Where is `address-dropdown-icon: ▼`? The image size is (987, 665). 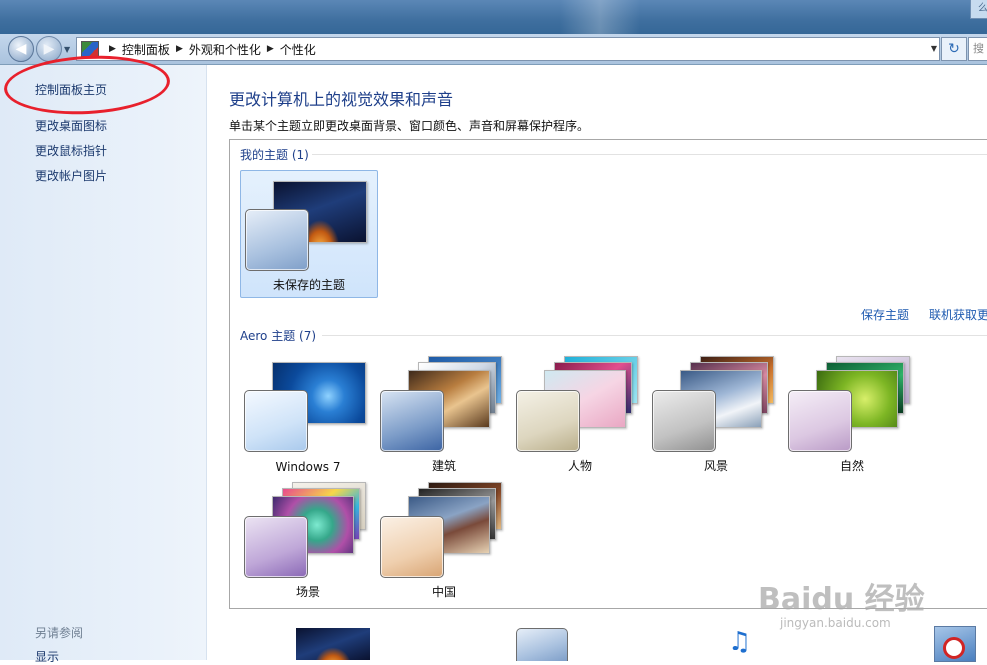 address-dropdown-icon: ▼ is located at coordinates (934, 48).